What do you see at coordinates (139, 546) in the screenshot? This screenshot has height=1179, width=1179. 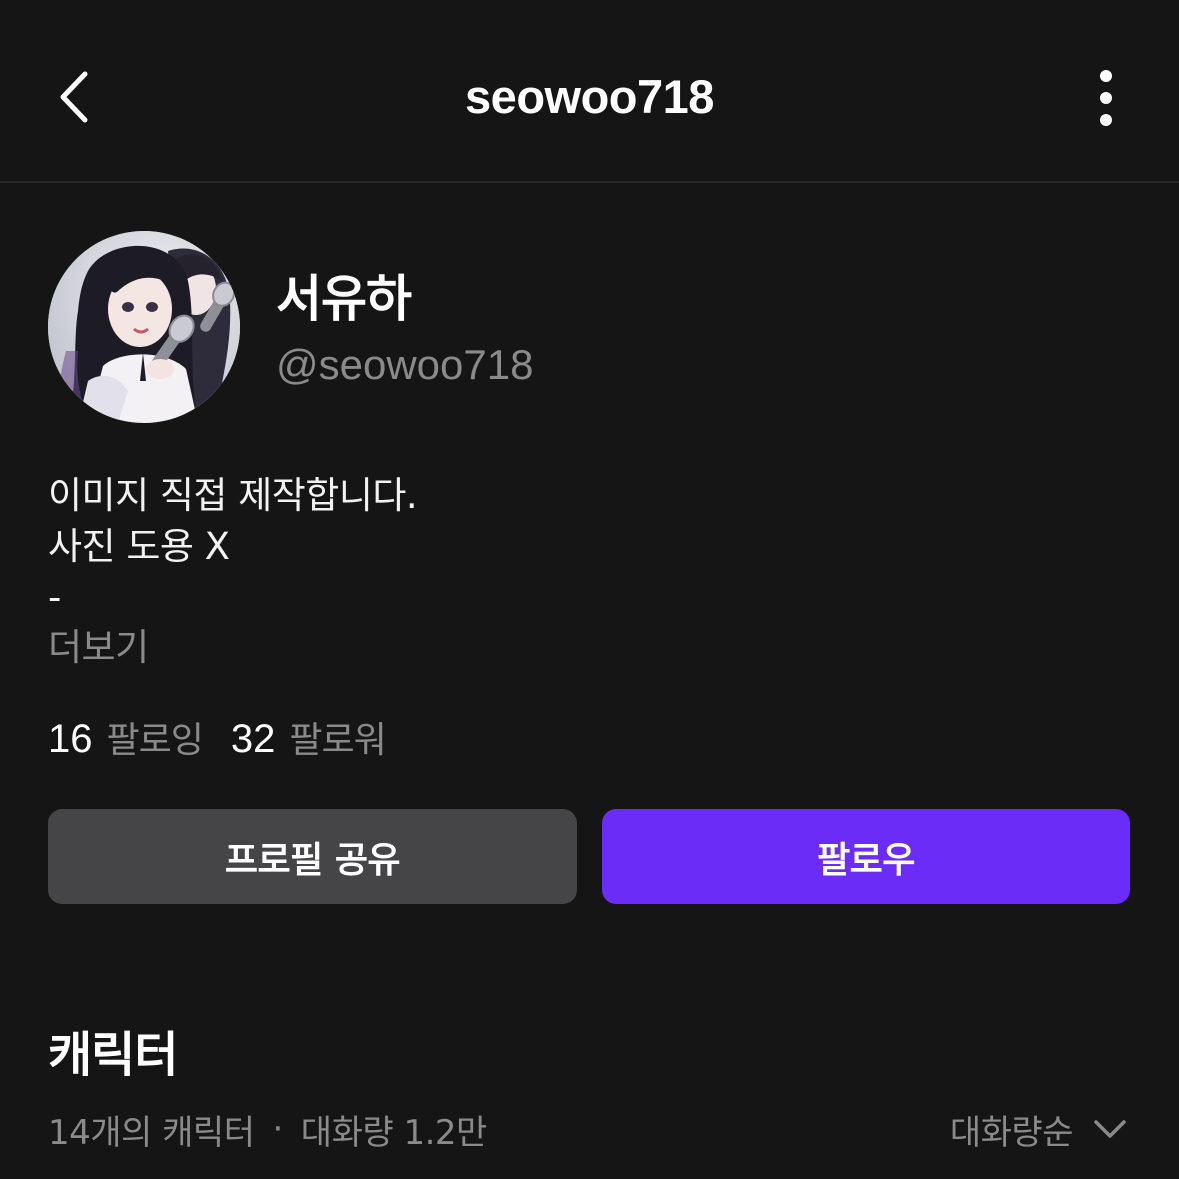 I see `bio-line: 사진 도용 X` at bounding box center [139, 546].